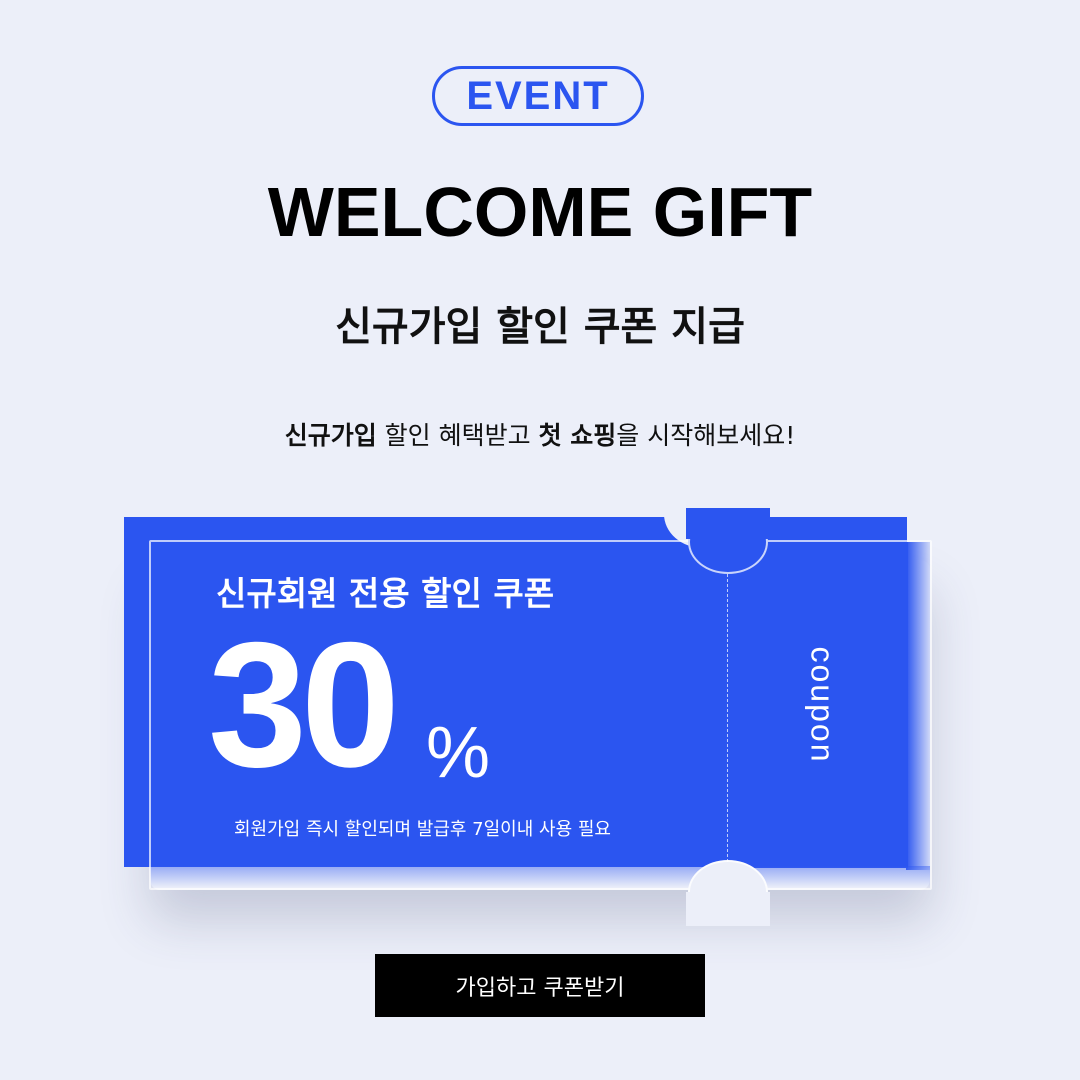  Describe the element at coordinates (458, 753) in the screenshot. I see `discount-unit: %` at that location.